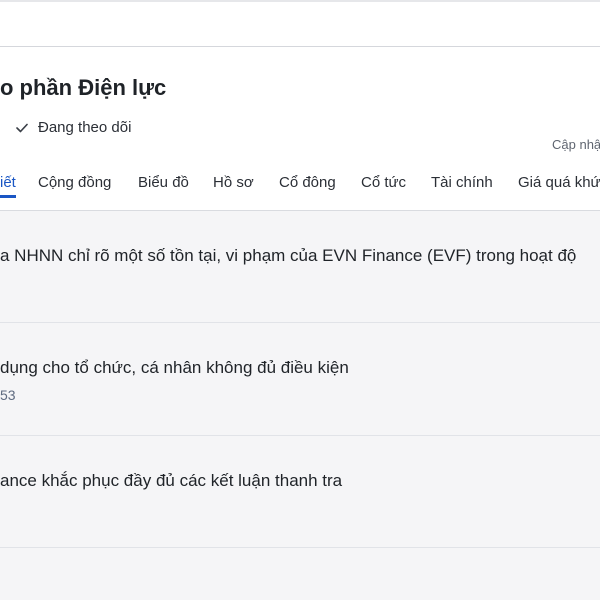 The width and height of the screenshot is (600, 600). What do you see at coordinates (8, 196) in the screenshot?
I see `active-tab-indicator` at bounding box center [8, 196].